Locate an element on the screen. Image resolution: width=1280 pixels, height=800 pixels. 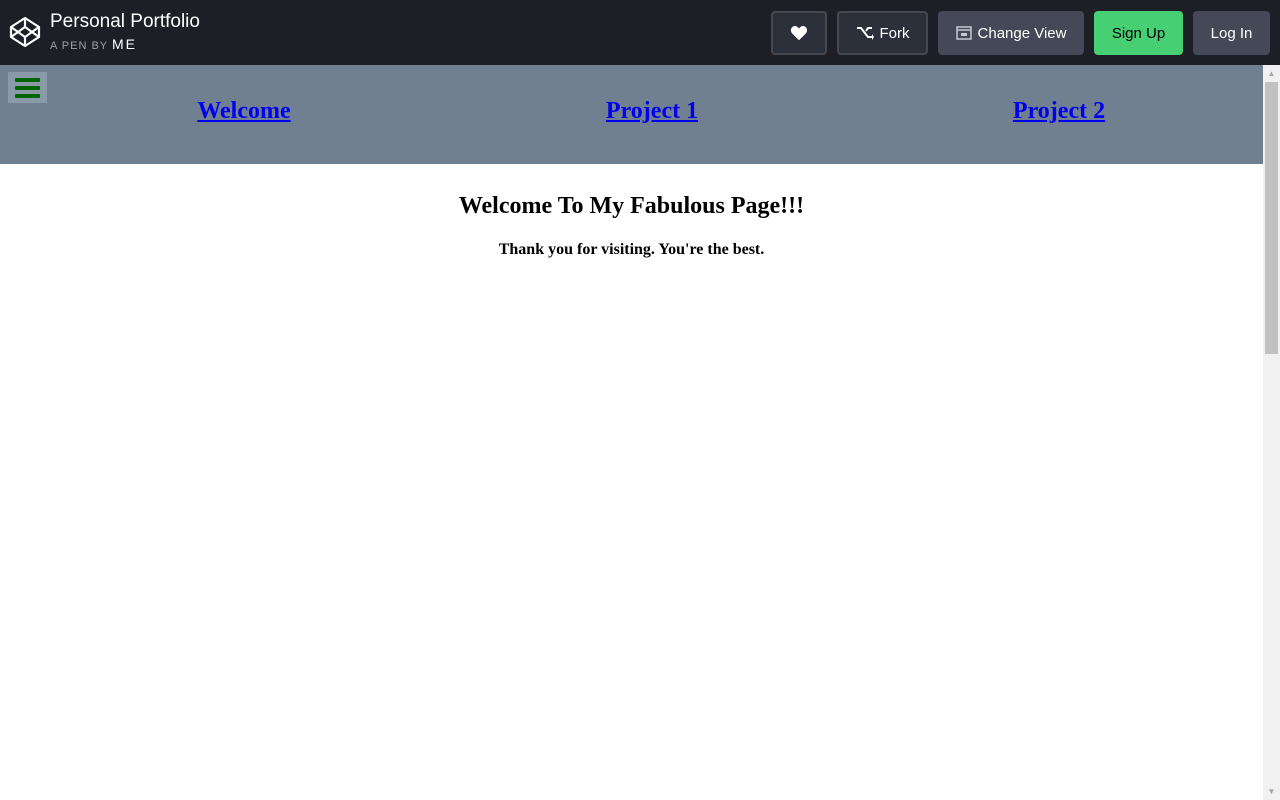
sign-up-label: Sign Up is located at coordinates (1138, 33).